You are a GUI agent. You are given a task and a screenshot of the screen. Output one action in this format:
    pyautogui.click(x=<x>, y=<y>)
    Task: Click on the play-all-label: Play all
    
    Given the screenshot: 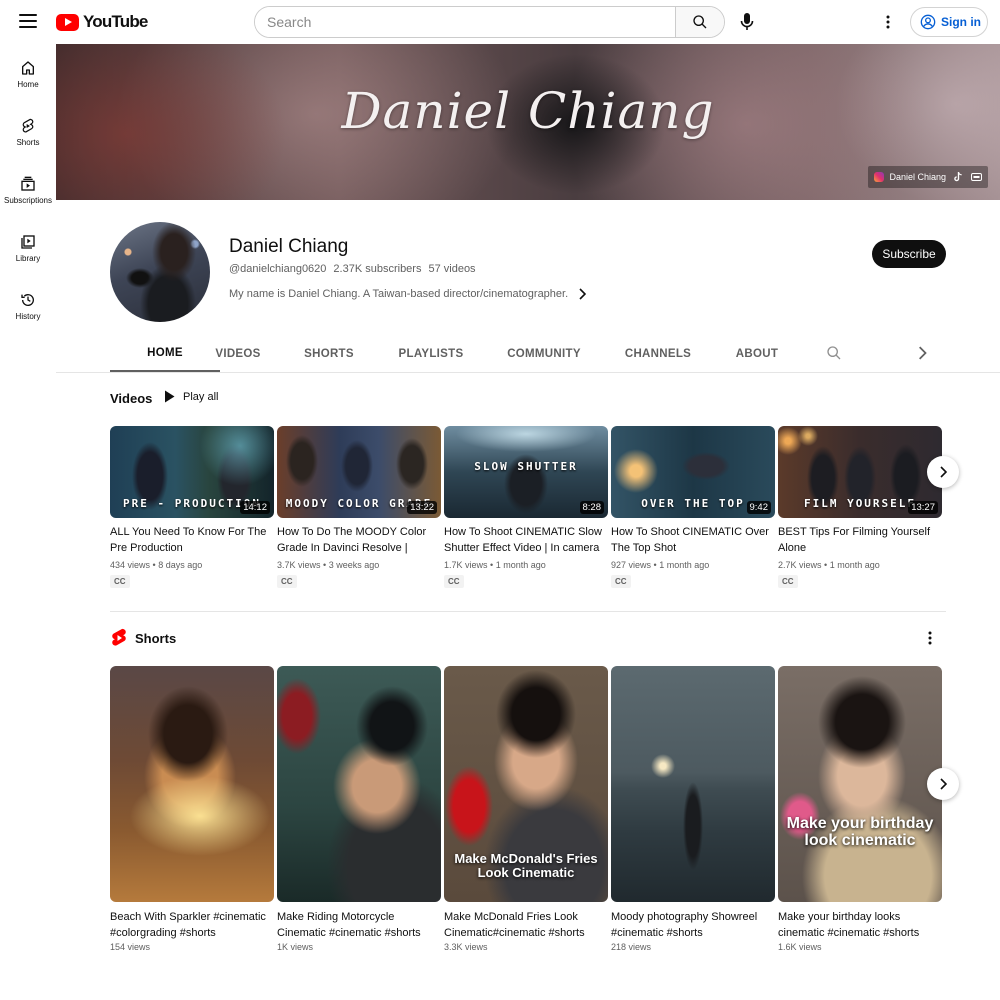 What is the action you would take?
    pyautogui.click(x=201, y=396)
    